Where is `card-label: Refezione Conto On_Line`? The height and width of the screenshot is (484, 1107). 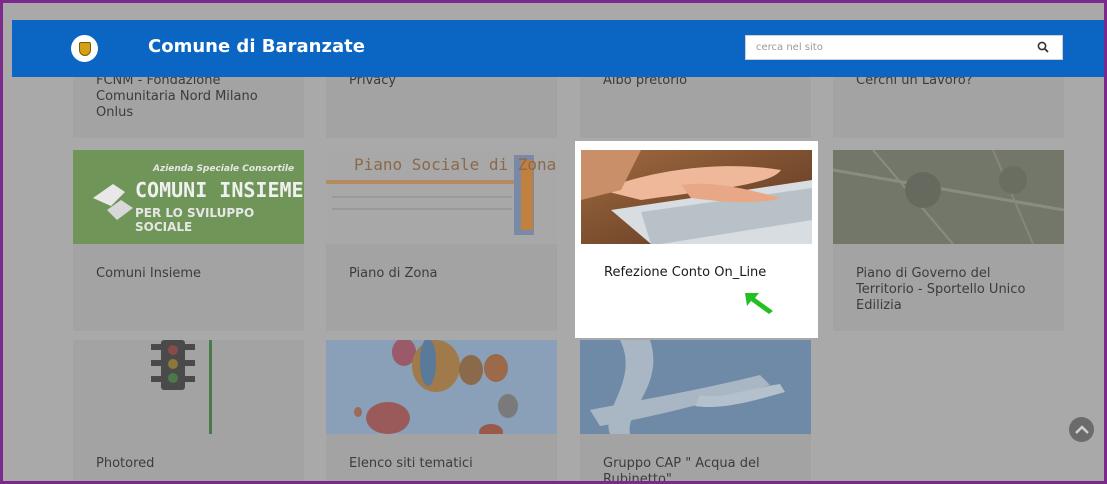
card-label: Refezione Conto On_Line is located at coordinates (685, 272).